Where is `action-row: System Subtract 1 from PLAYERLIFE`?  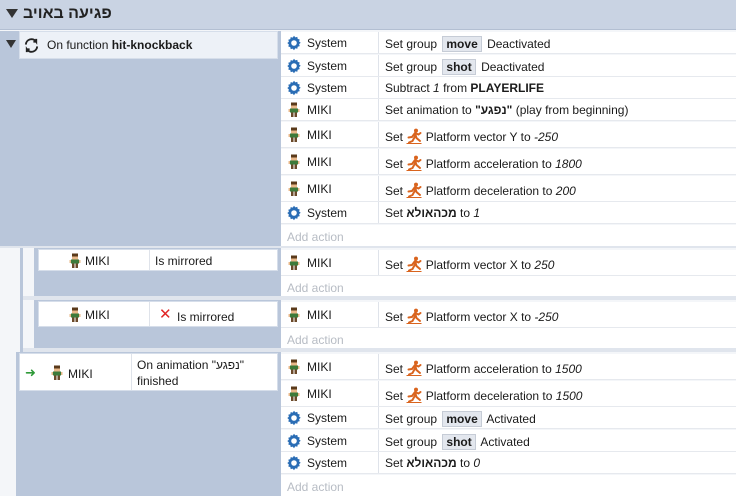
action-row: System Subtract 1 from PLAYERLIFE is located at coordinates (508, 88).